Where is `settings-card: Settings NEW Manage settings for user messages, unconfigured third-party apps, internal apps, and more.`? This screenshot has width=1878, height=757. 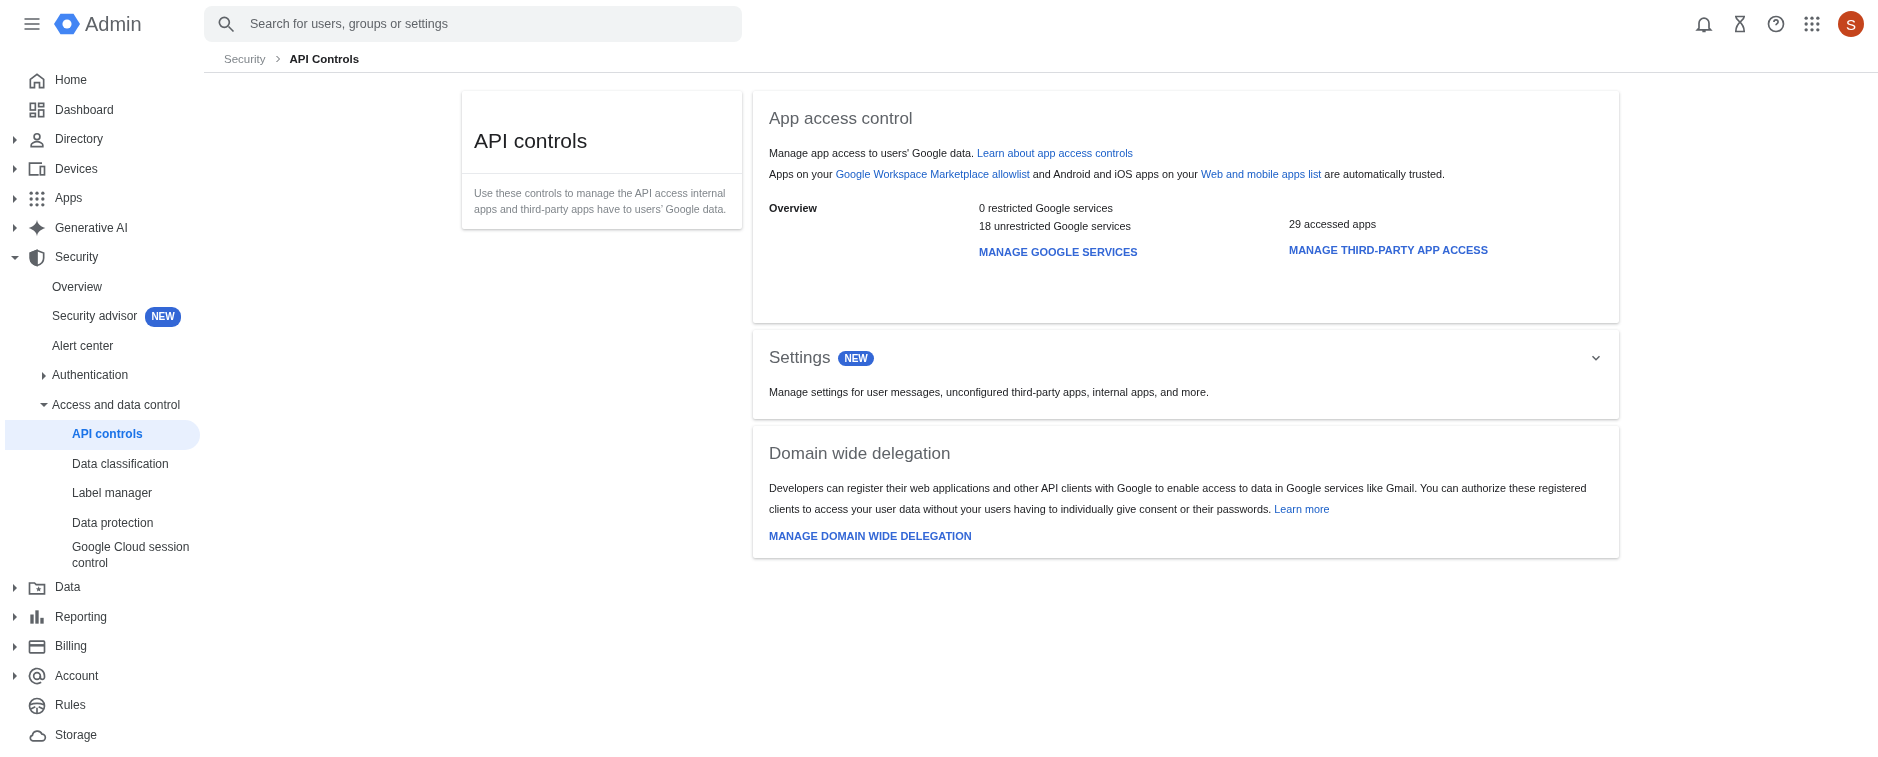 settings-card: Settings NEW Manage settings for user messages, unconfigured third-party apps, internal apps, and more. is located at coordinates (1186, 374).